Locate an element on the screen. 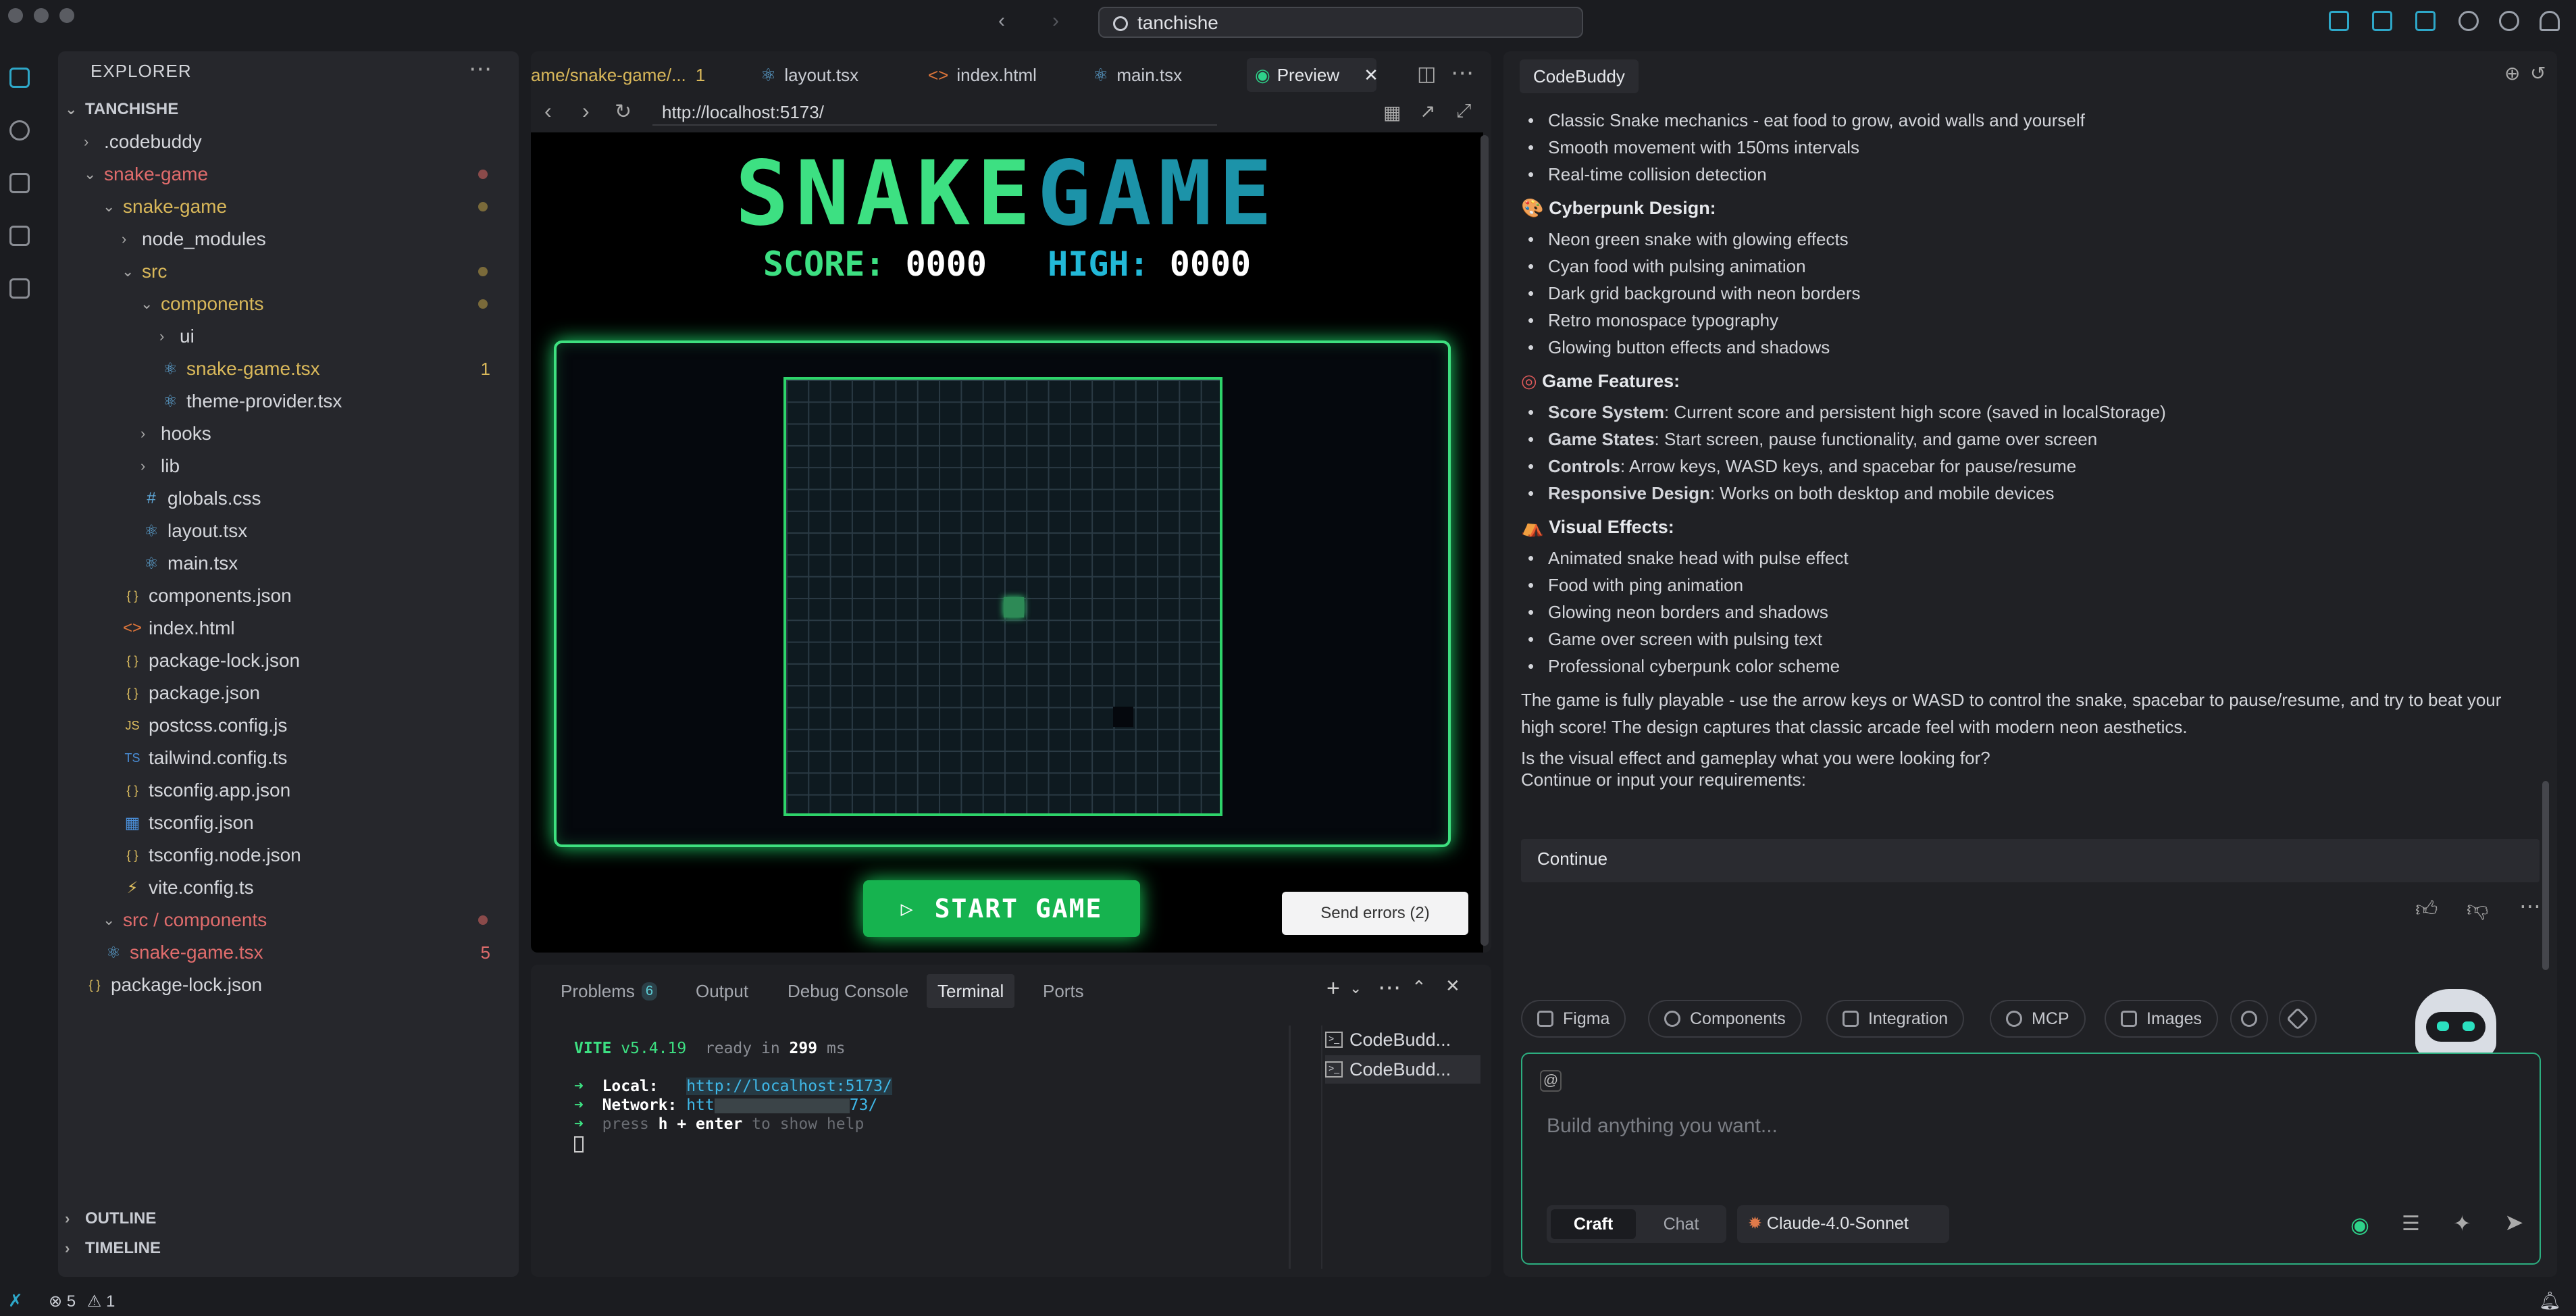 Image resolution: width=2576 pixels, height=1316 pixels. task-list-icon: ☰ is located at coordinates (2411, 1224).